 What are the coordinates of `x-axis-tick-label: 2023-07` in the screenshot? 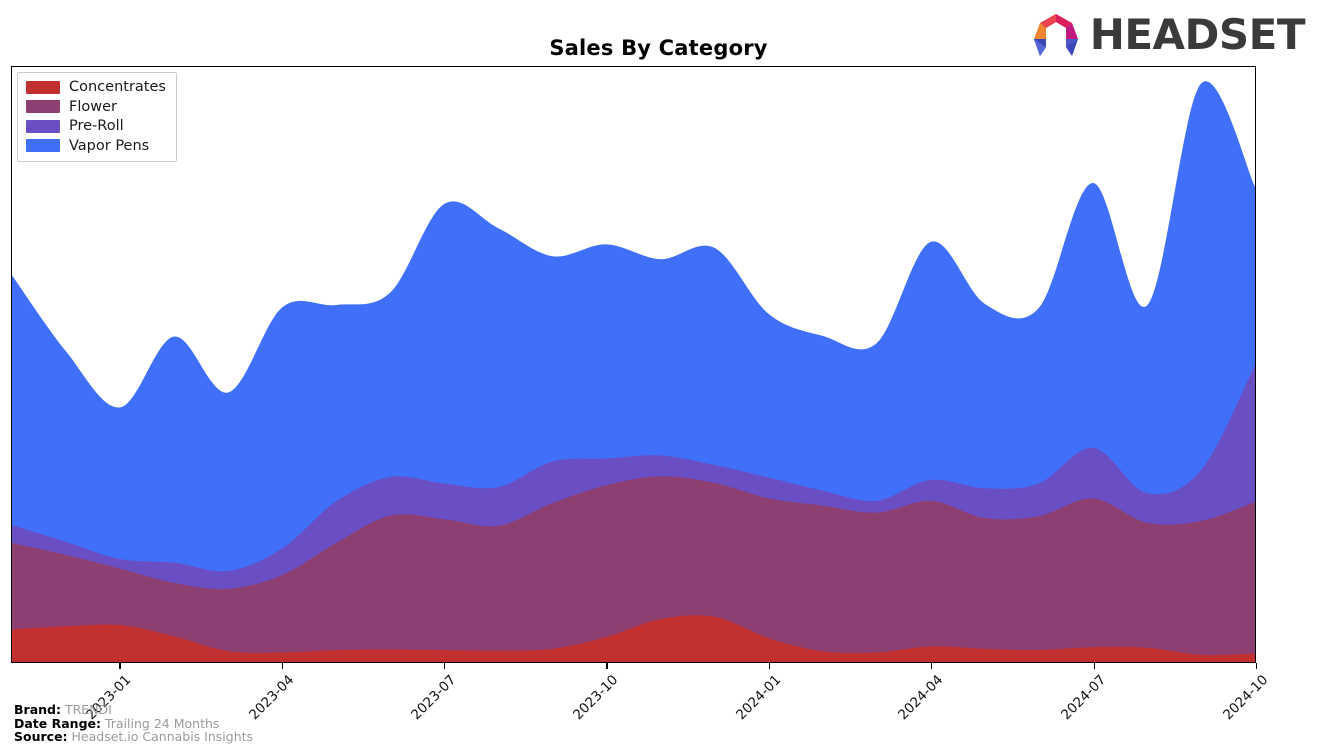 It's located at (434, 698).